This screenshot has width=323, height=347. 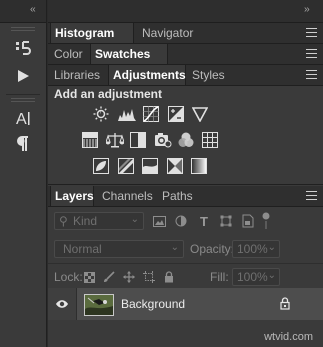 I want to click on opacity-input: 100% ⌄, so click(x=256, y=249).